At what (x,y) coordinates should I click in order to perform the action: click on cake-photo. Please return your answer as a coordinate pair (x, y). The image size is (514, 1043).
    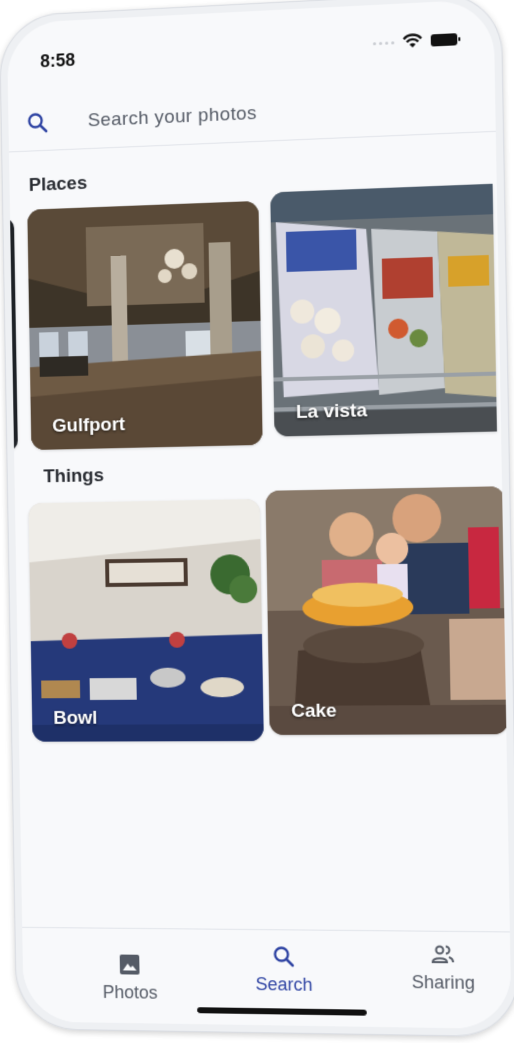
    Looking at the image, I should click on (387, 610).